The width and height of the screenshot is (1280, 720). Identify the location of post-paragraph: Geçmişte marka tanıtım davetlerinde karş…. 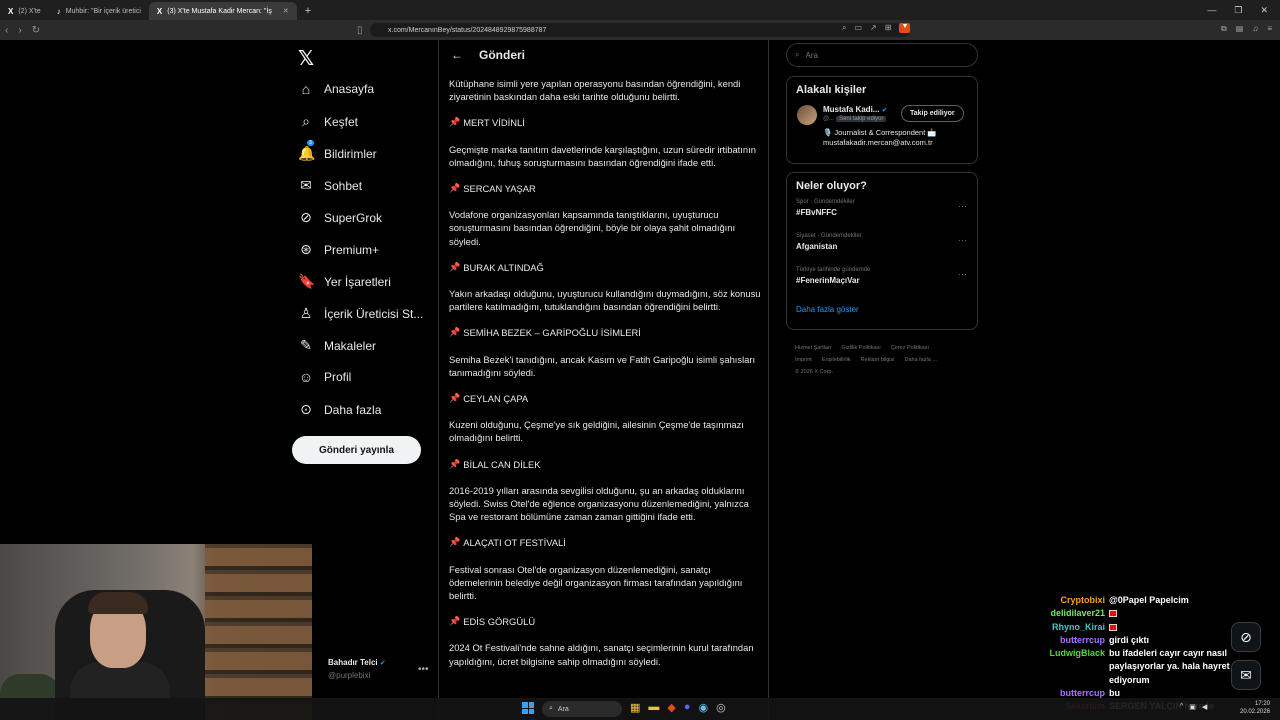
(602, 155).